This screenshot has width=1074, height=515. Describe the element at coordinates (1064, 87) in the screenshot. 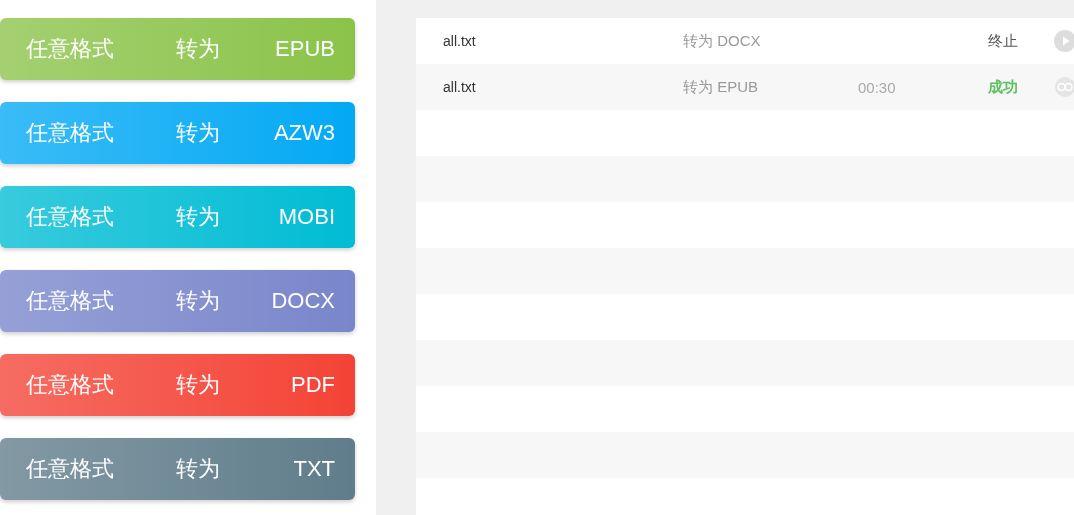

I see `pause-icon` at that location.